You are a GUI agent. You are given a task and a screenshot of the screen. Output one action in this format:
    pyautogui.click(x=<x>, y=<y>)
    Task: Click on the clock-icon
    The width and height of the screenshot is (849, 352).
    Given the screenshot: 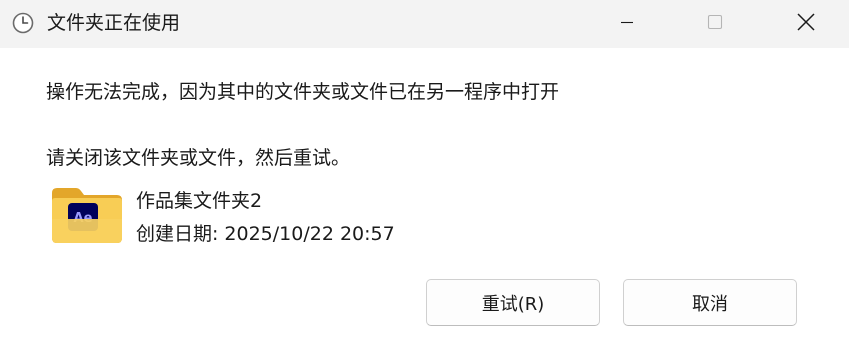 What is the action you would take?
    pyautogui.click(x=23, y=23)
    